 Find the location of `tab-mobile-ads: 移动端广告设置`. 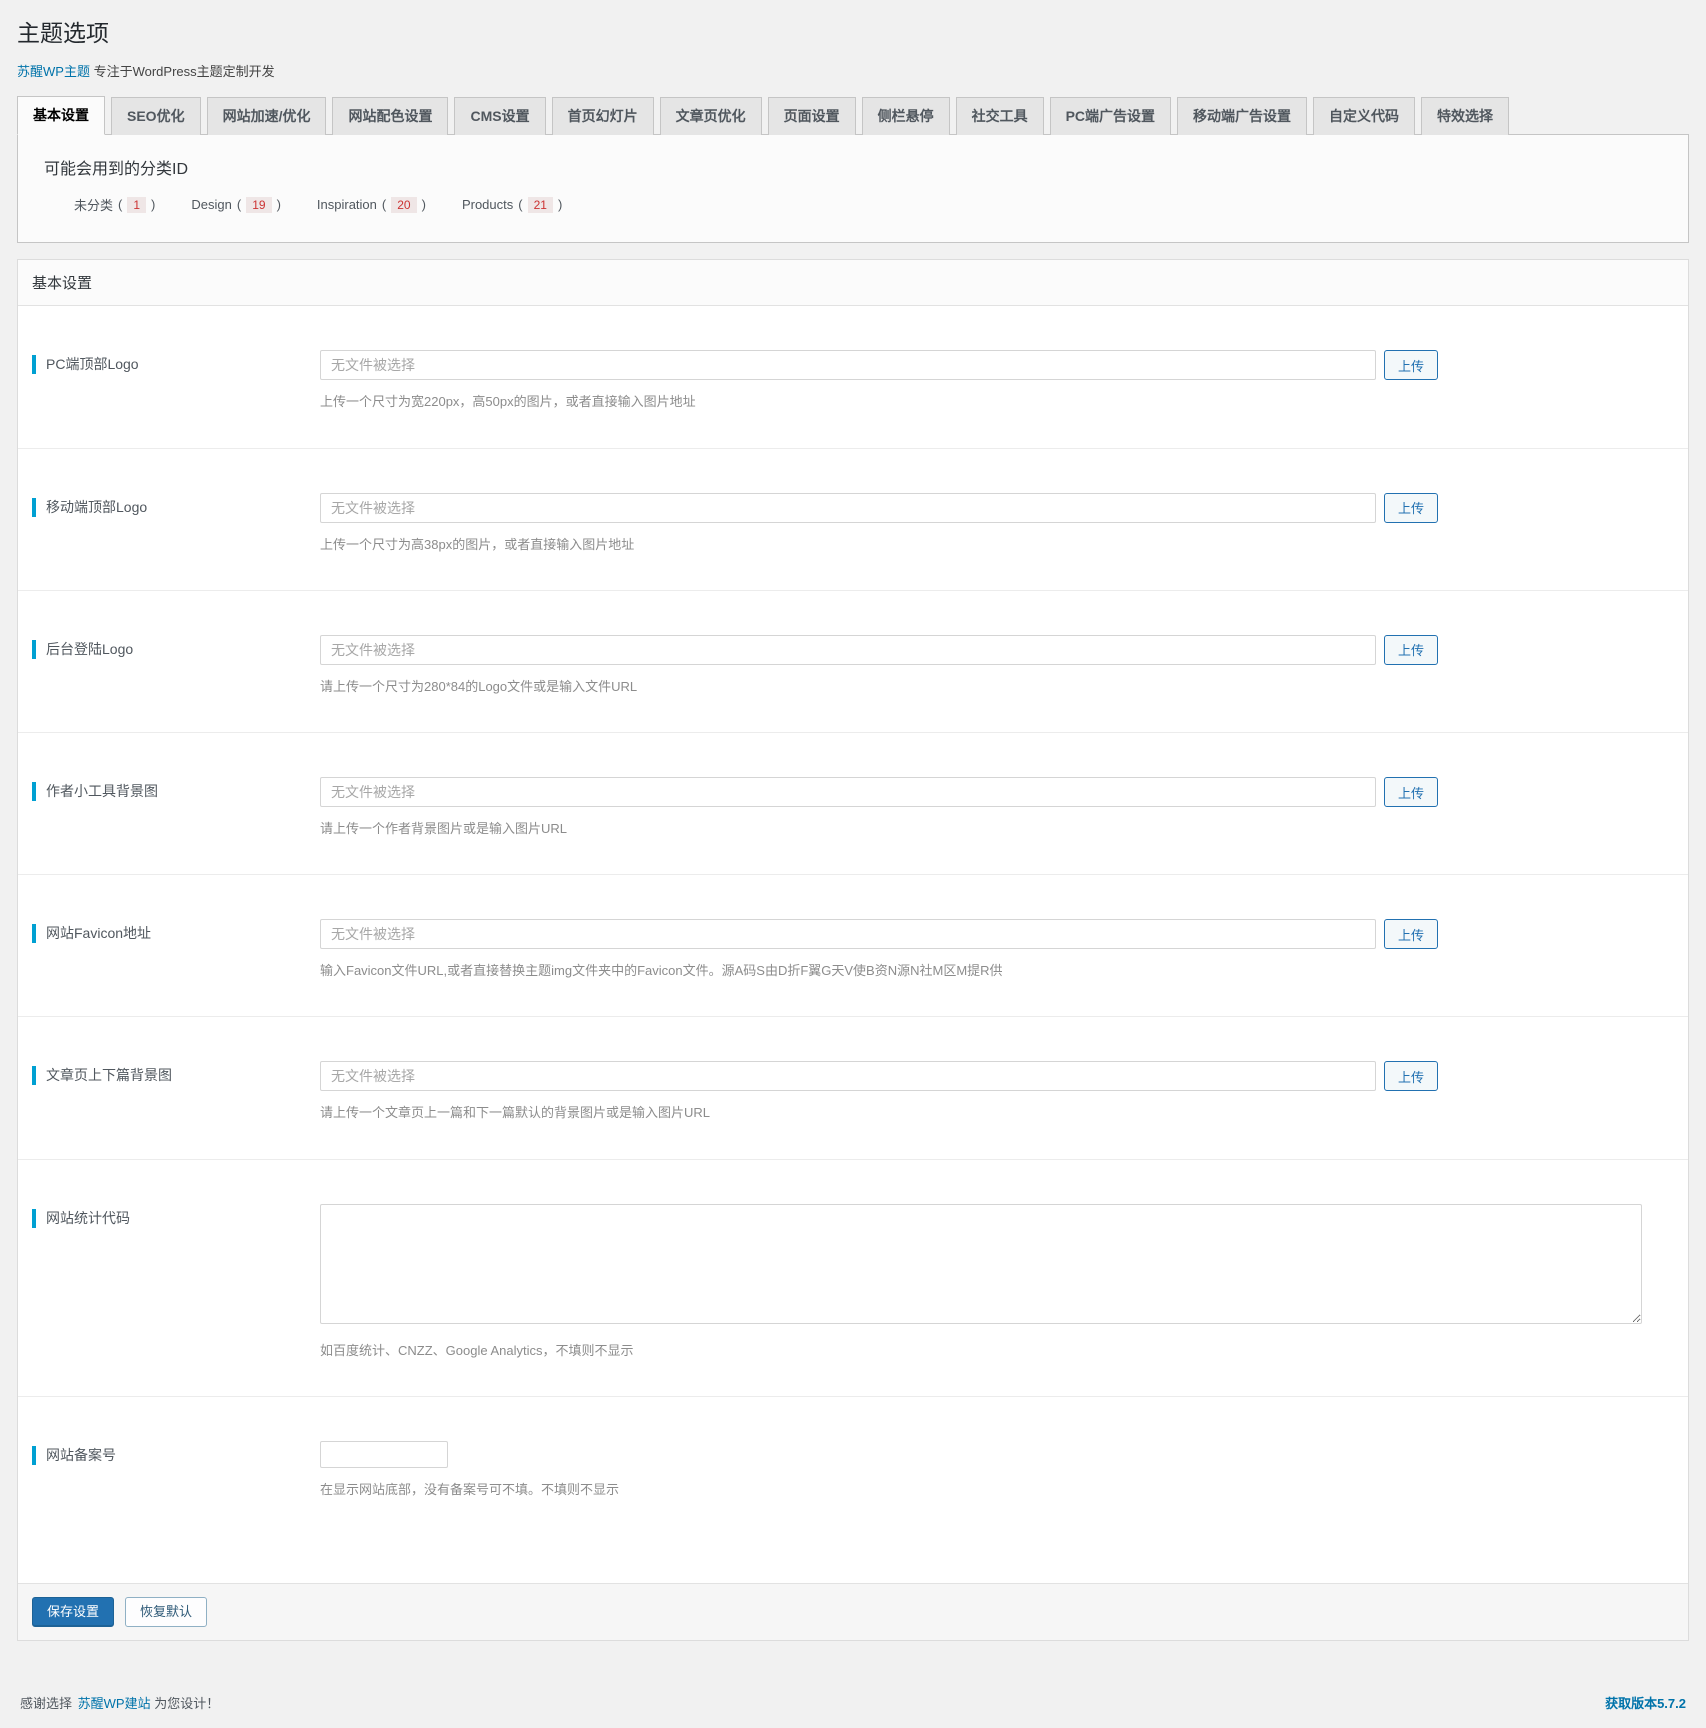

tab-mobile-ads: 移动端广告设置 is located at coordinates (1242, 116).